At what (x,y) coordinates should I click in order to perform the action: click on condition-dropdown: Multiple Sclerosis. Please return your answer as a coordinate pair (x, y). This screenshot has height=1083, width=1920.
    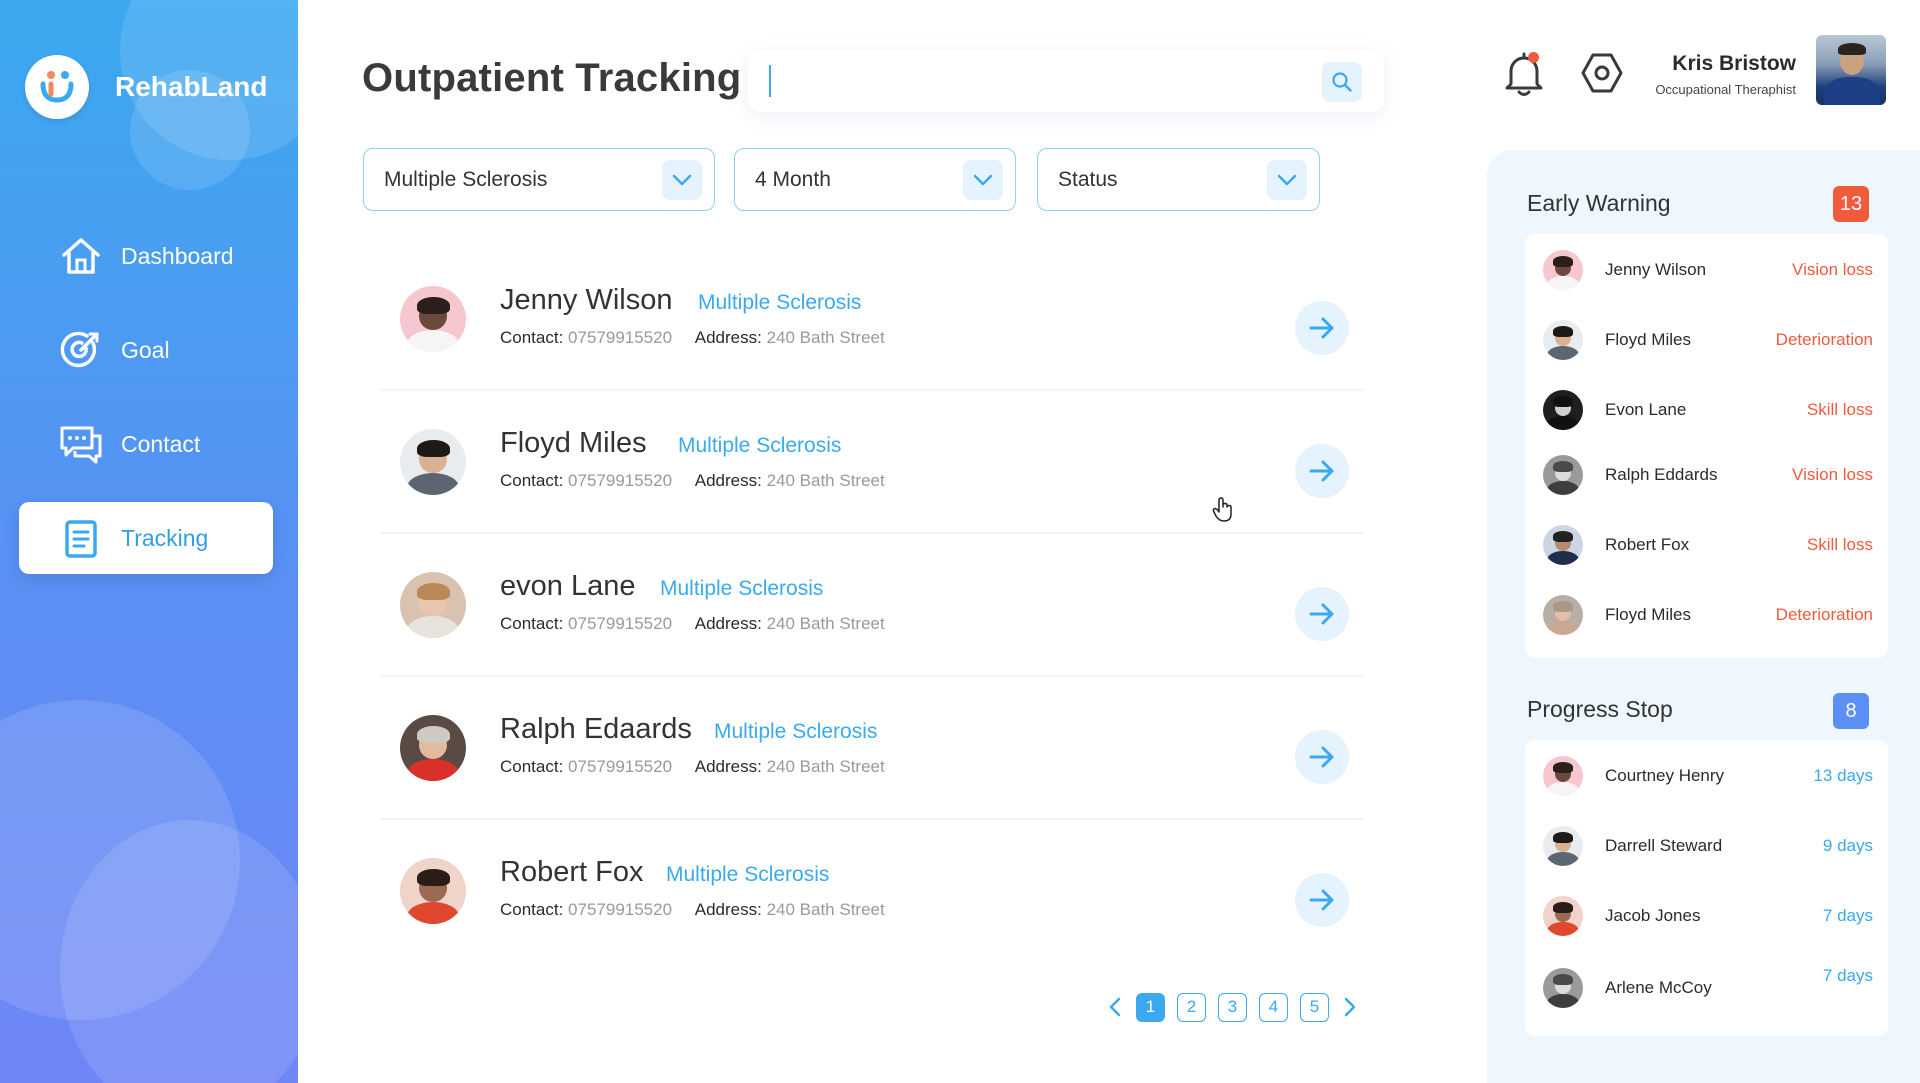
    Looking at the image, I should click on (539, 179).